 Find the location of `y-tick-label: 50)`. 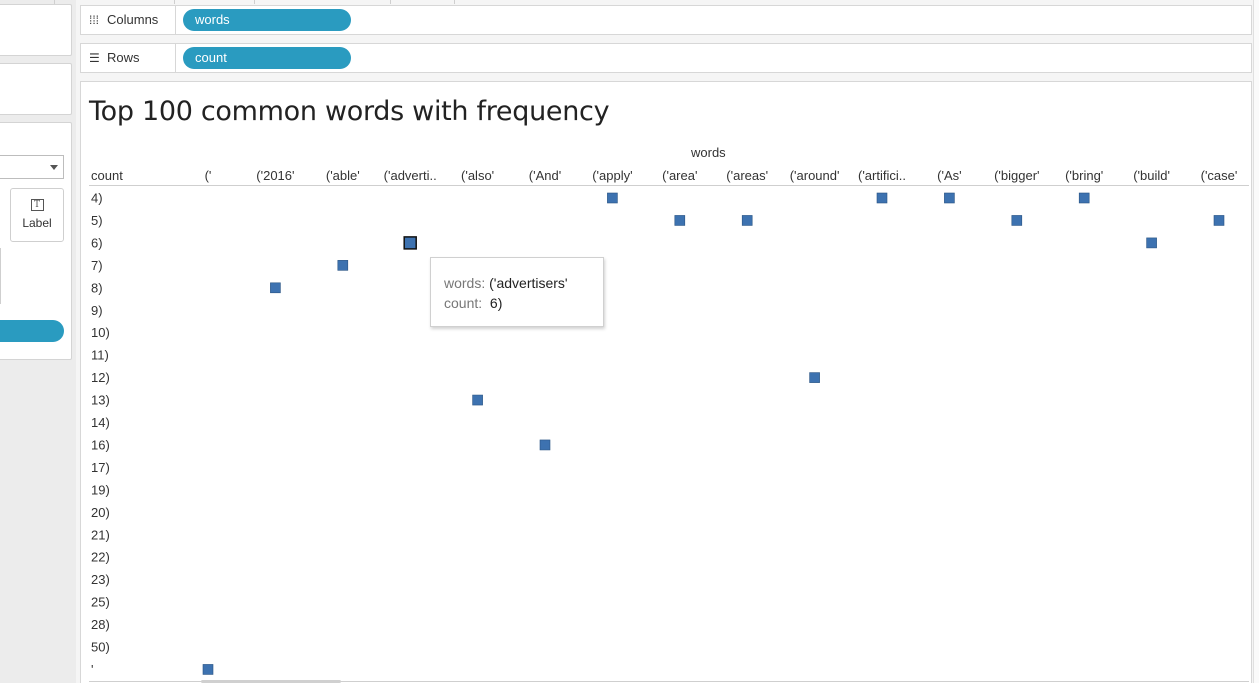

y-tick-label: 50) is located at coordinates (100, 647).